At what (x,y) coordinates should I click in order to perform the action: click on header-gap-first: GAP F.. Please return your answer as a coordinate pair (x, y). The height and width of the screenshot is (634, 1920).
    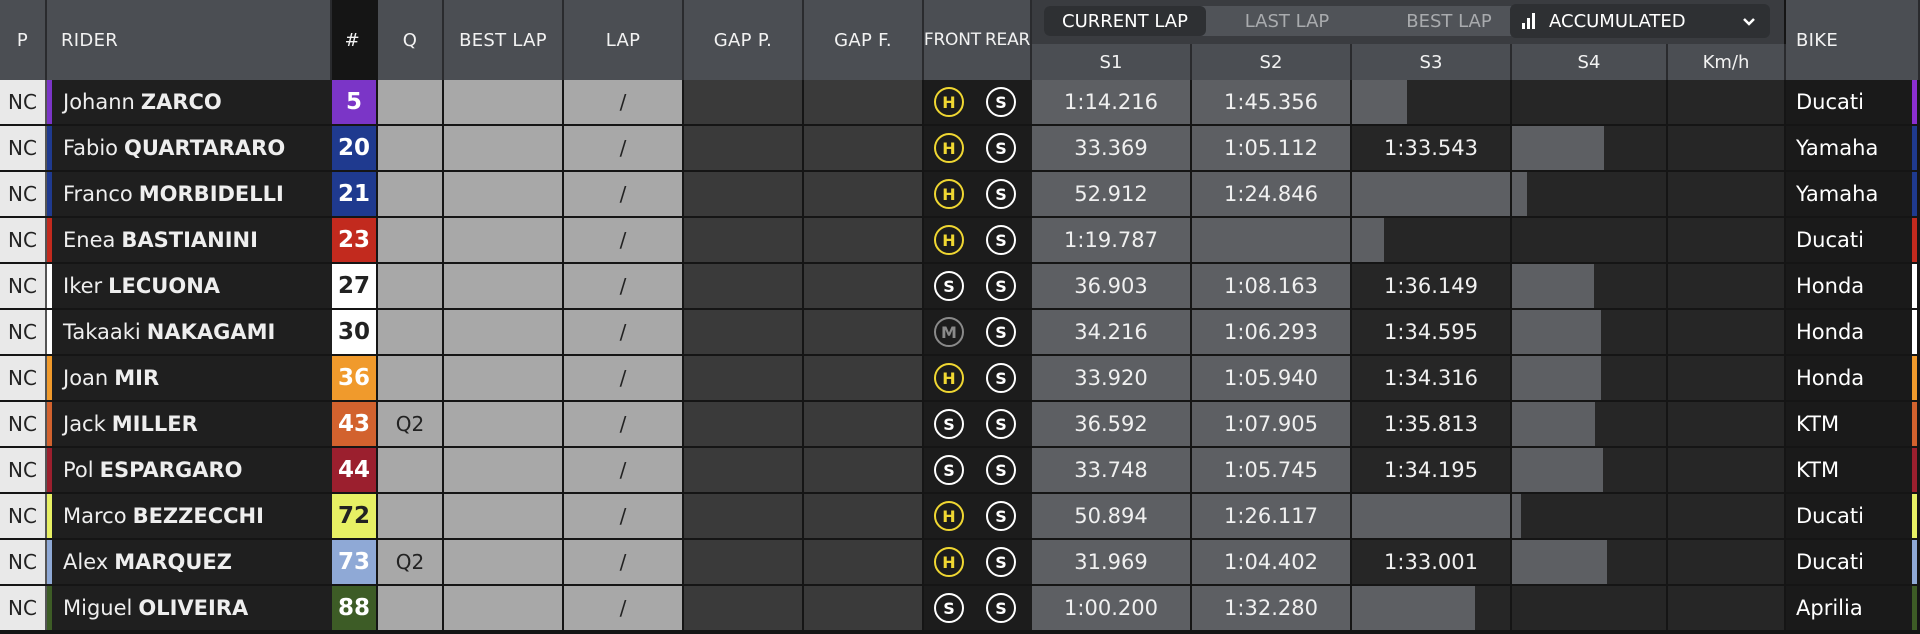
    Looking at the image, I should click on (864, 40).